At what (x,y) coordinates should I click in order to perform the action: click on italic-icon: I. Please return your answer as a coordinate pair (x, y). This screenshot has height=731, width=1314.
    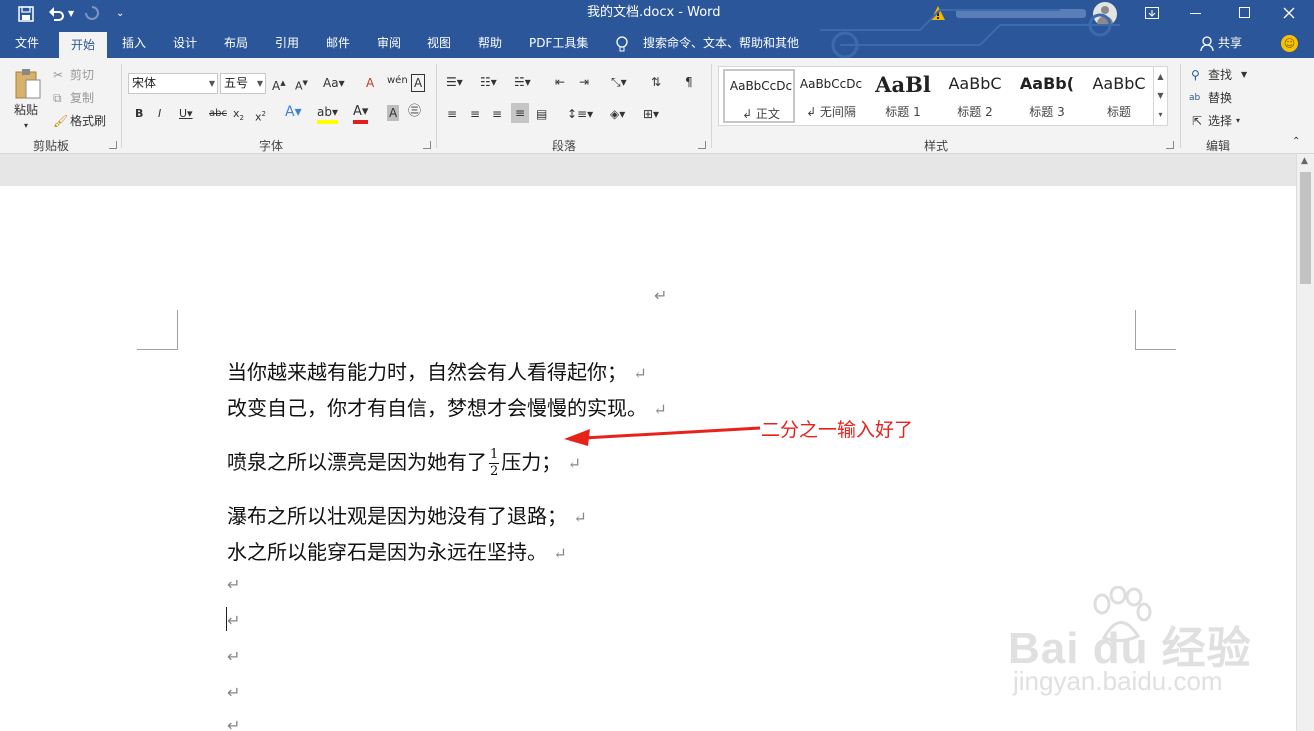
    Looking at the image, I should click on (159, 114).